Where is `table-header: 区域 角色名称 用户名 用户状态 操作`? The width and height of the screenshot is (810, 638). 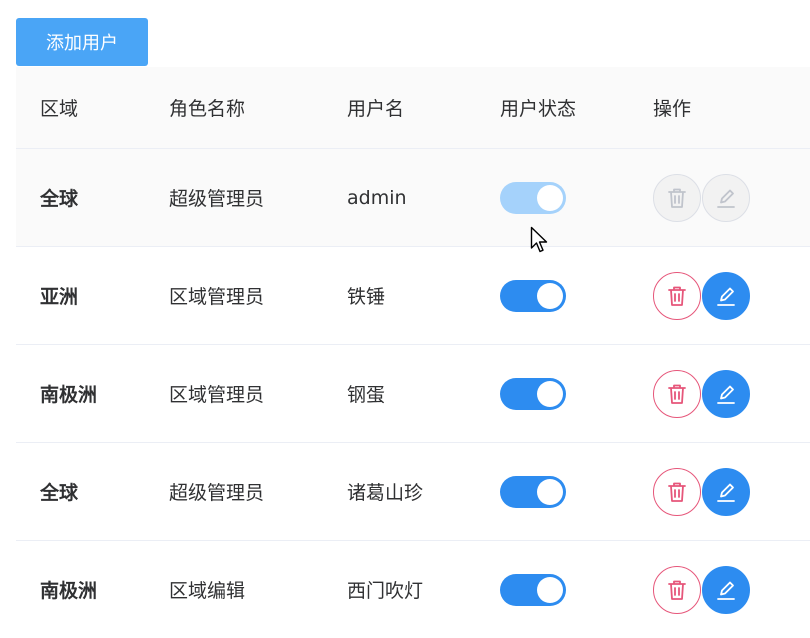 table-header: 区域 角色名称 用户名 用户状态 操作 is located at coordinates (413, 108).